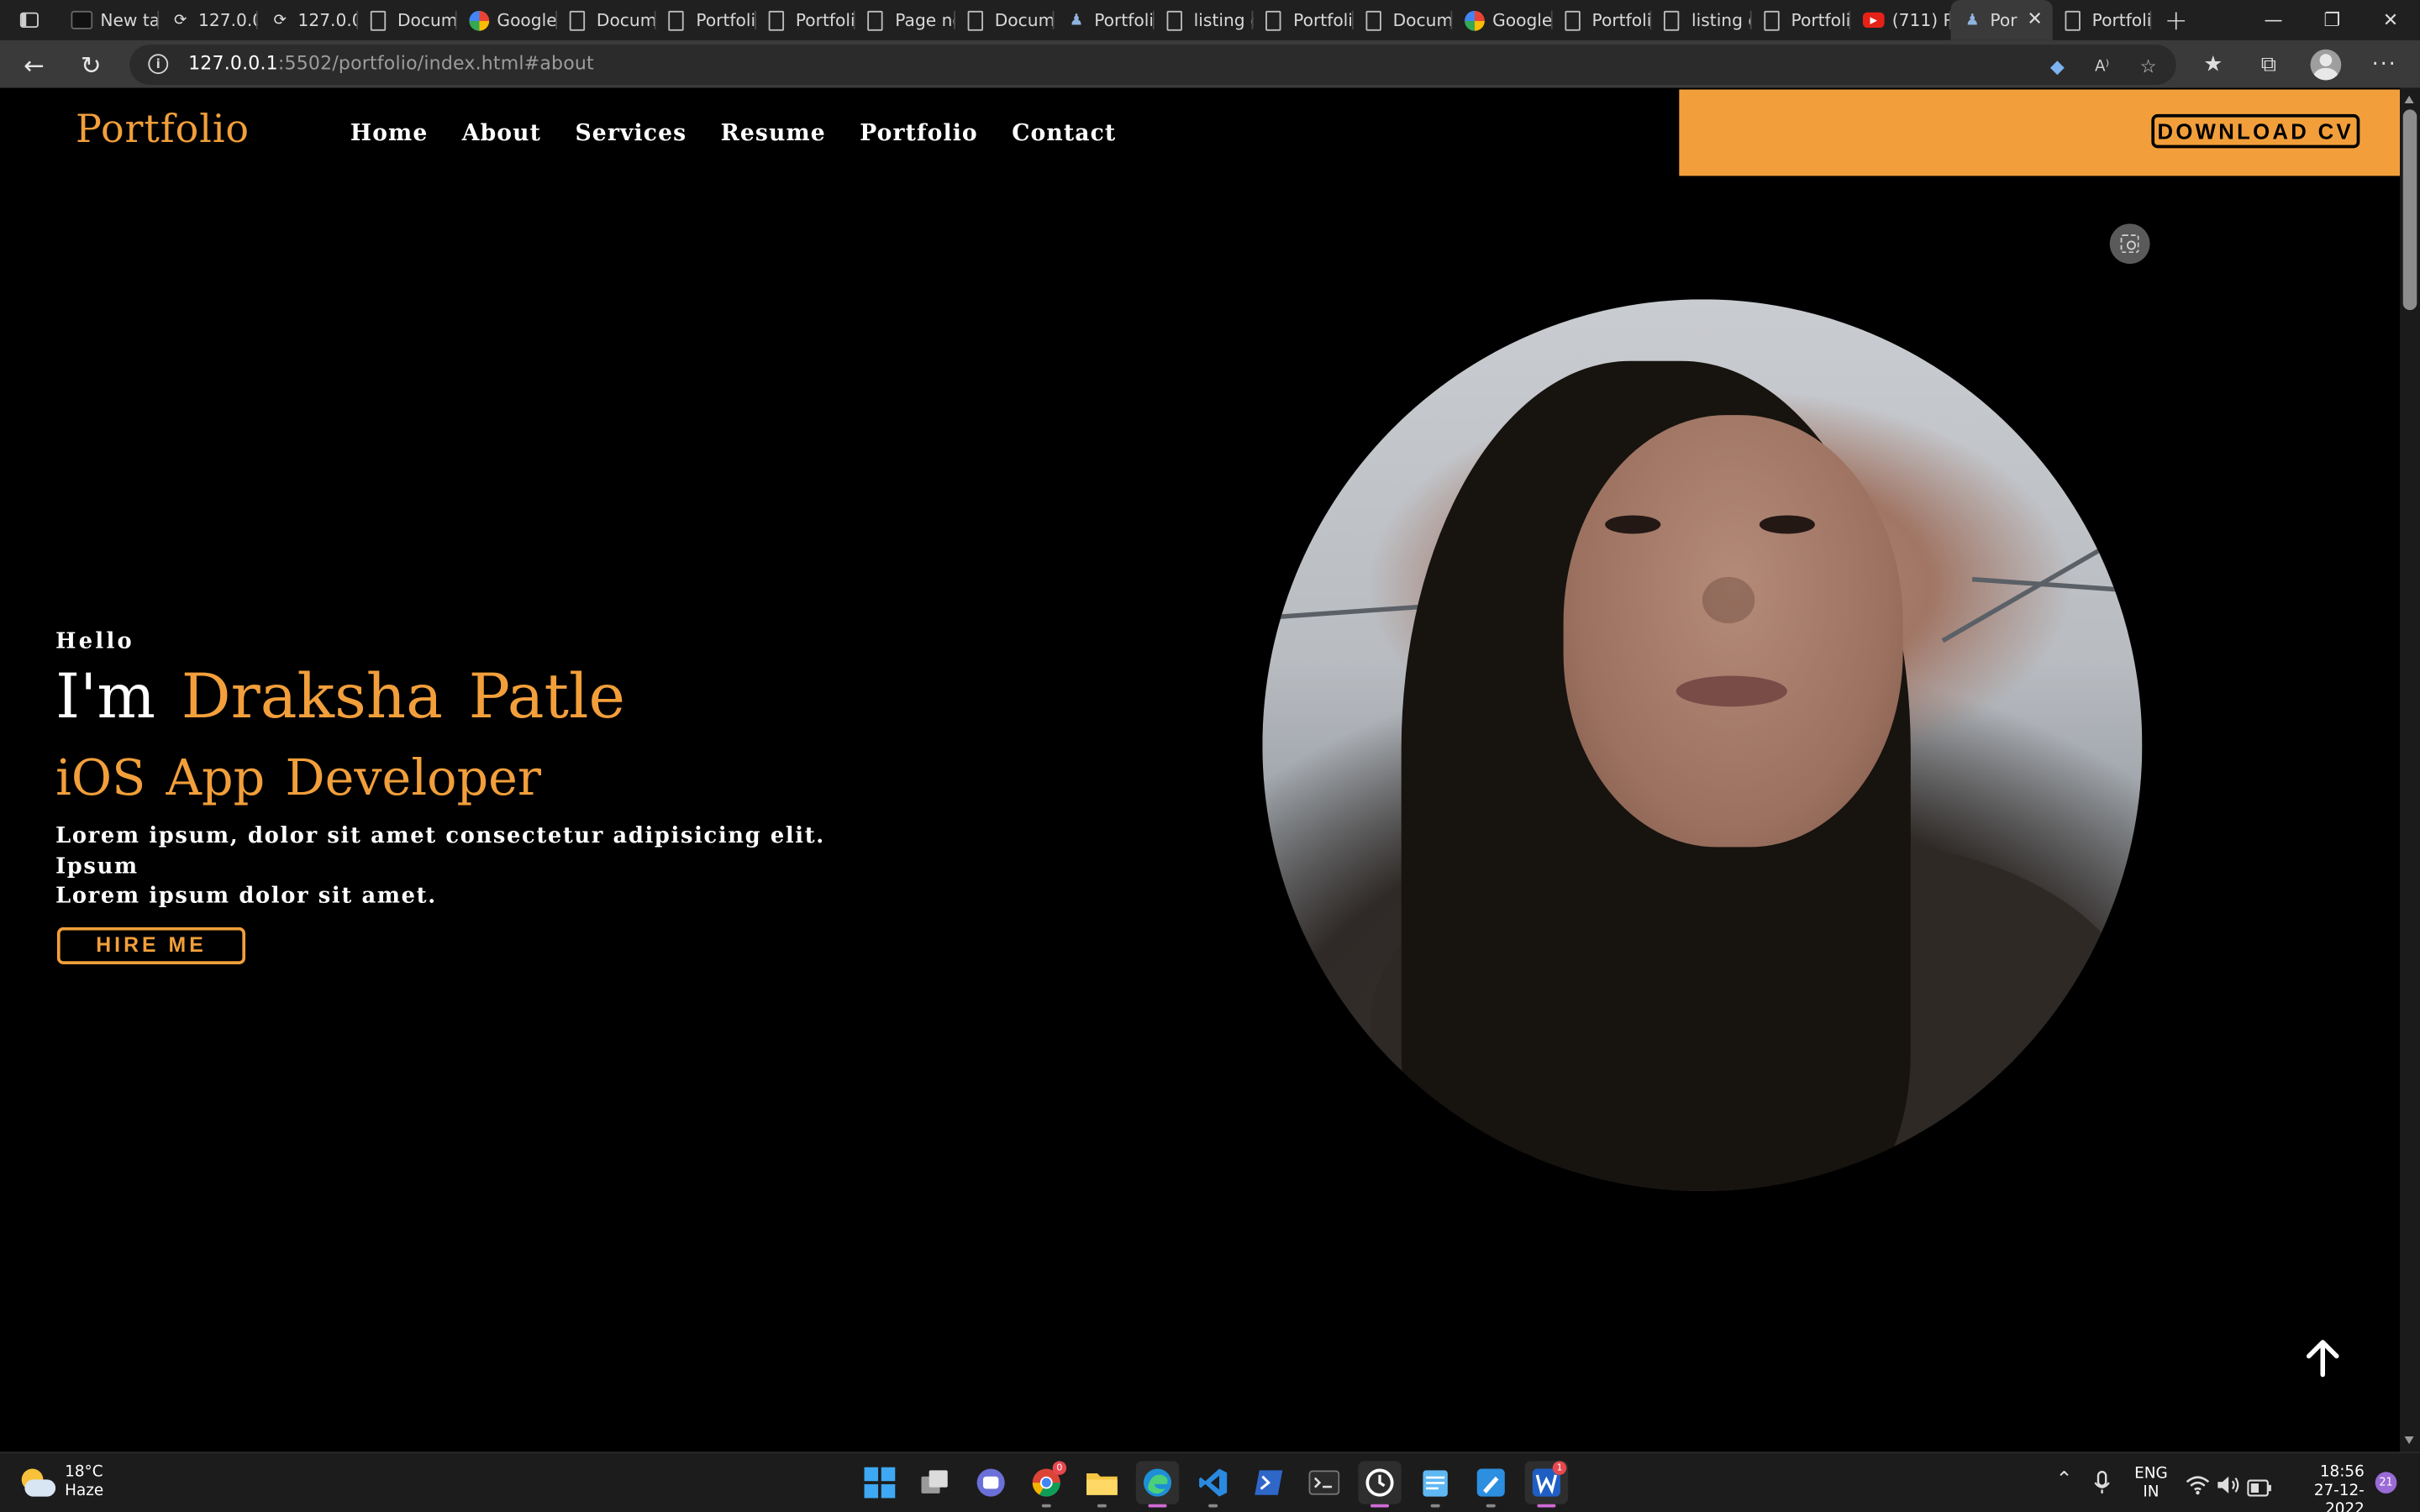 The height and width of the screenshot is (1512, 2420). Describe the element at coordinates (37, 1482) in the screenshot. I see `weather-haze-icon` at that location.